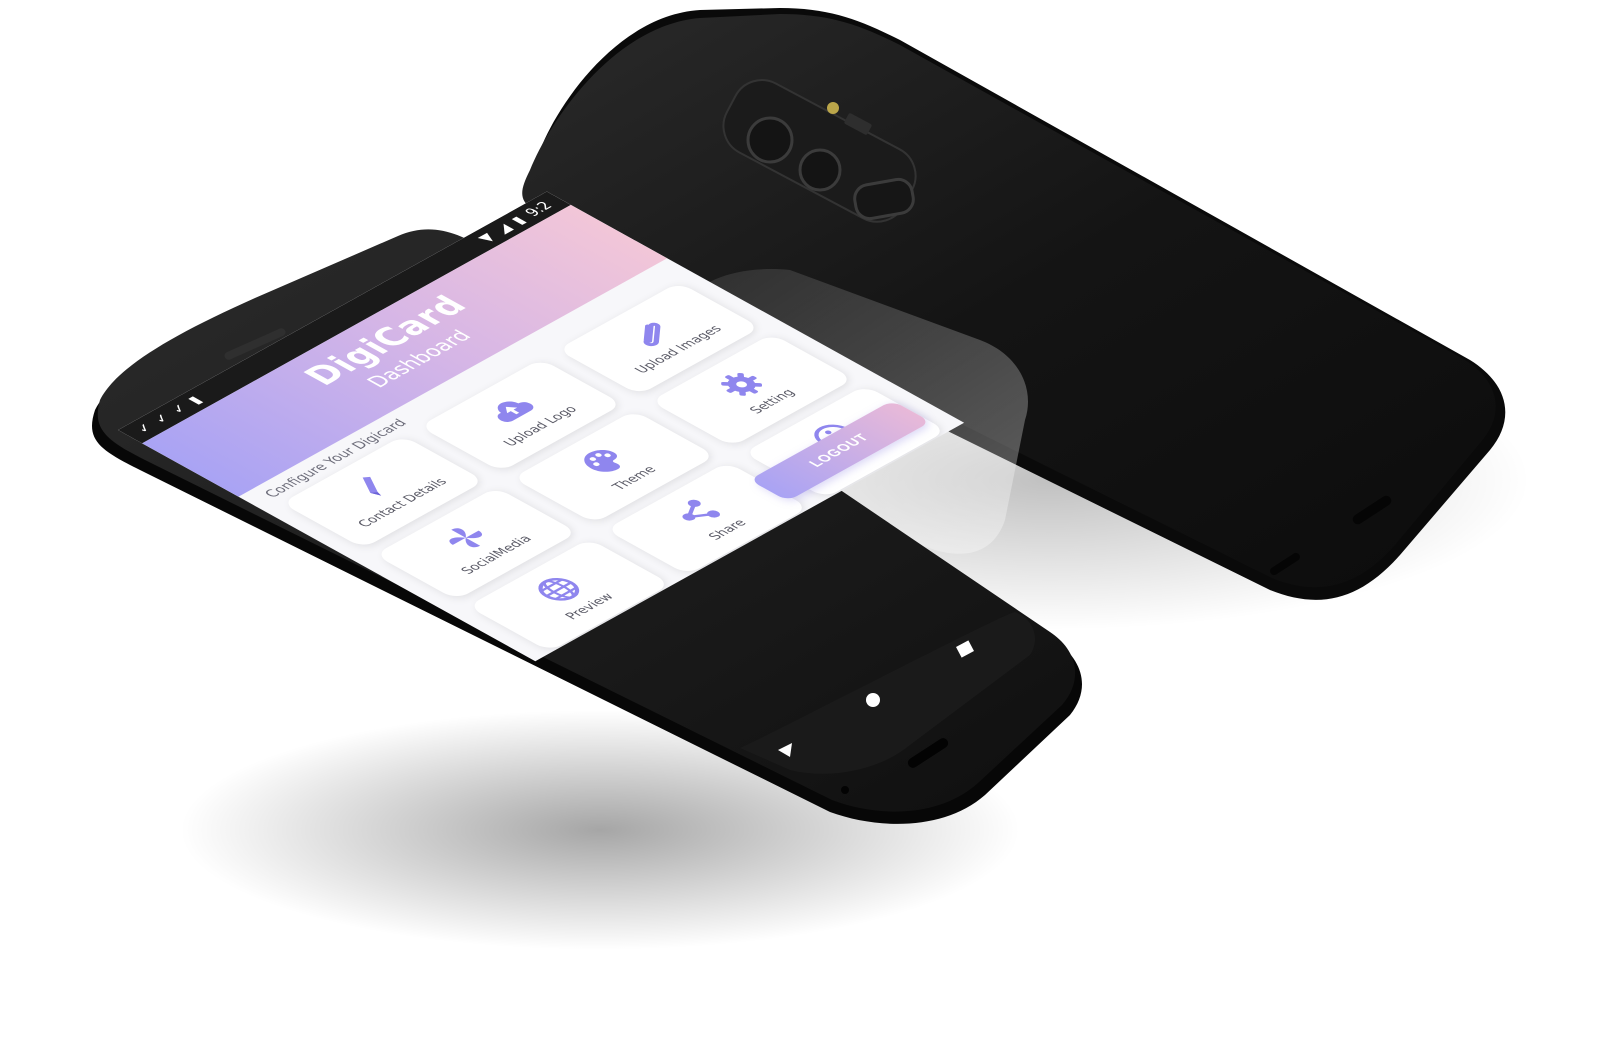  What do you see at coordinates (519, 220) in the screenshot?
I see `battery-icon: ▮` at bounding box center [519, 220].